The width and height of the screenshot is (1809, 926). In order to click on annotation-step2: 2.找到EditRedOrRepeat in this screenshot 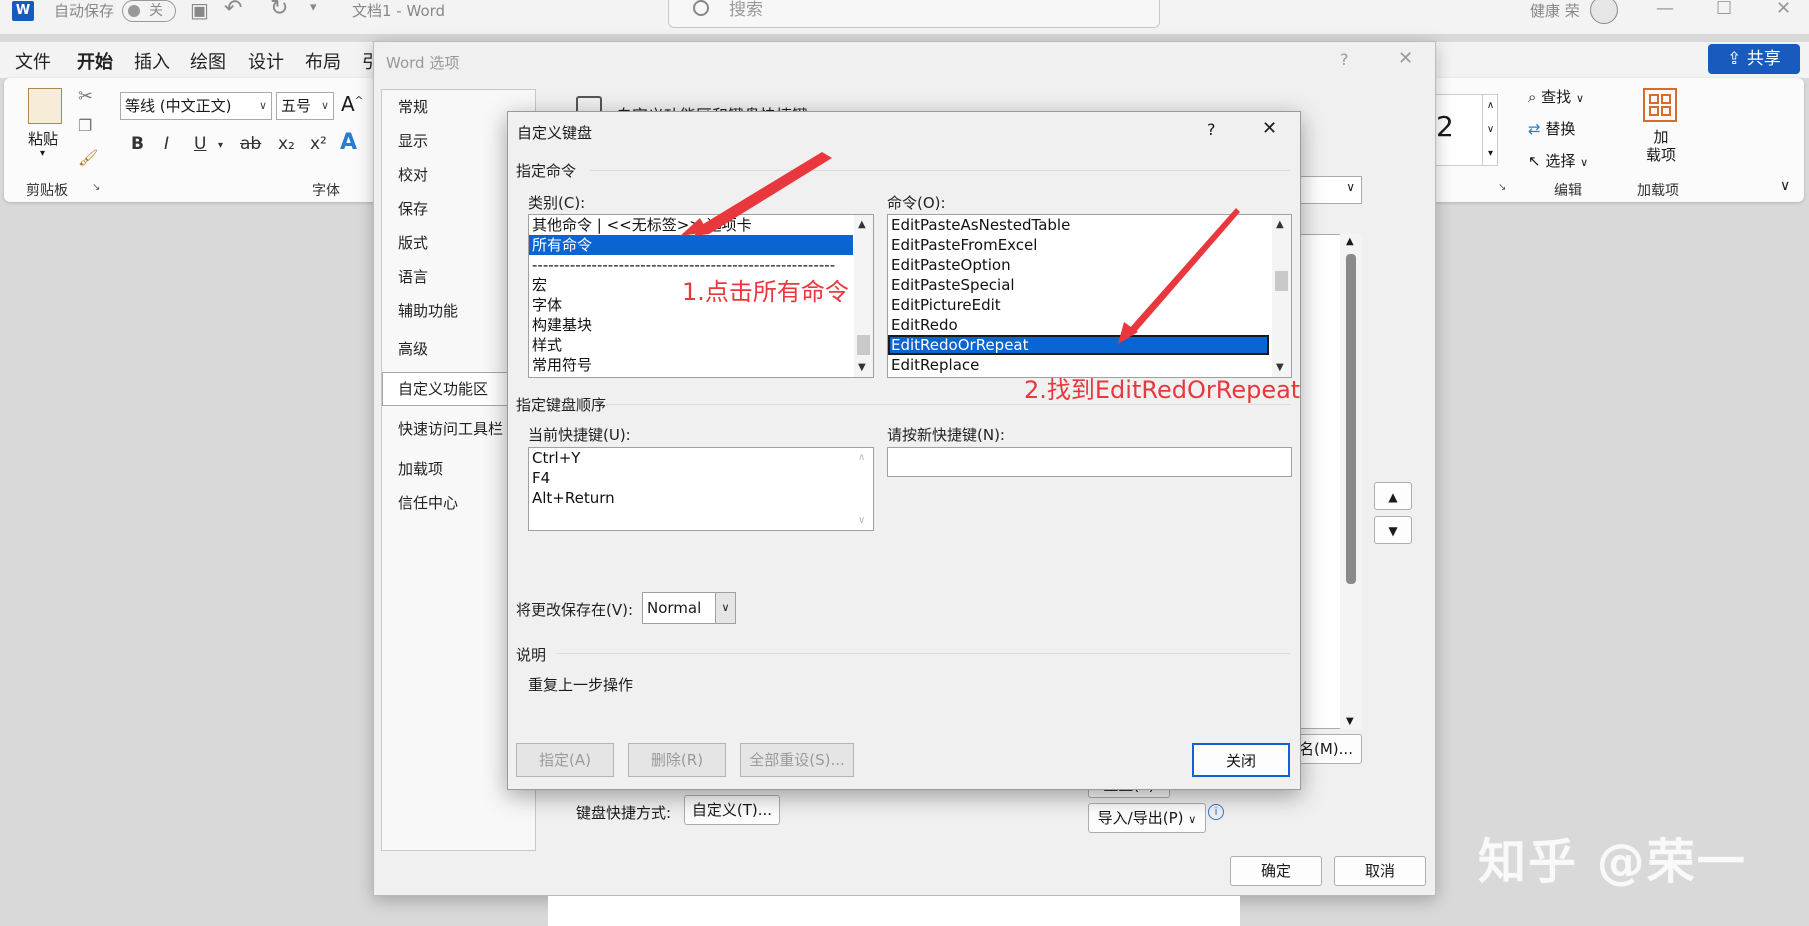, I will do `click(1162, 390)`.